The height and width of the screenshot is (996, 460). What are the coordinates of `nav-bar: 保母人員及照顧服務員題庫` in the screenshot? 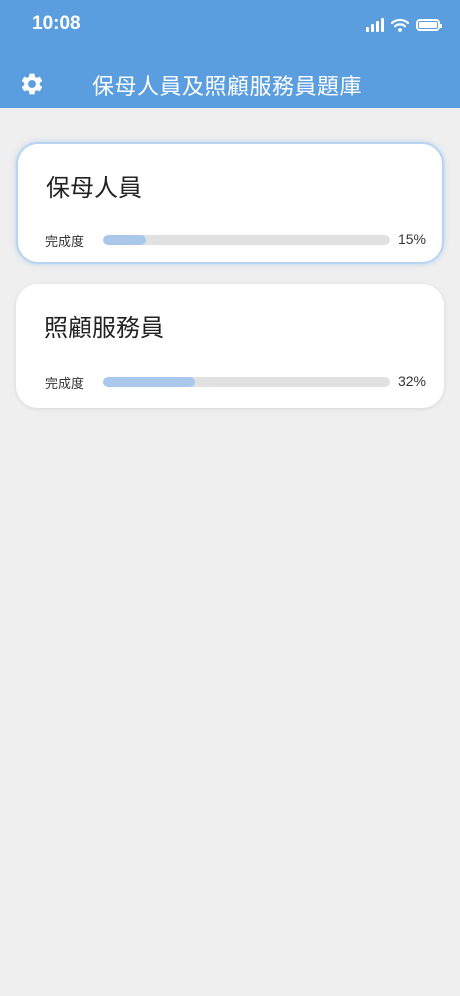 It's located at (230, 84).